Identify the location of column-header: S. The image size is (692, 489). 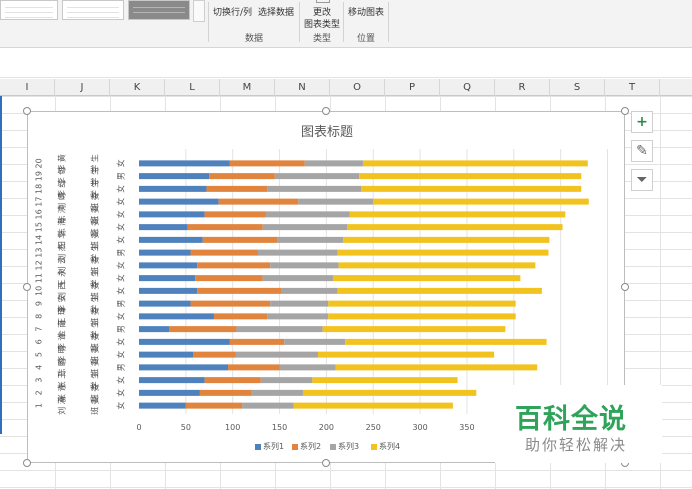
(577, 87).